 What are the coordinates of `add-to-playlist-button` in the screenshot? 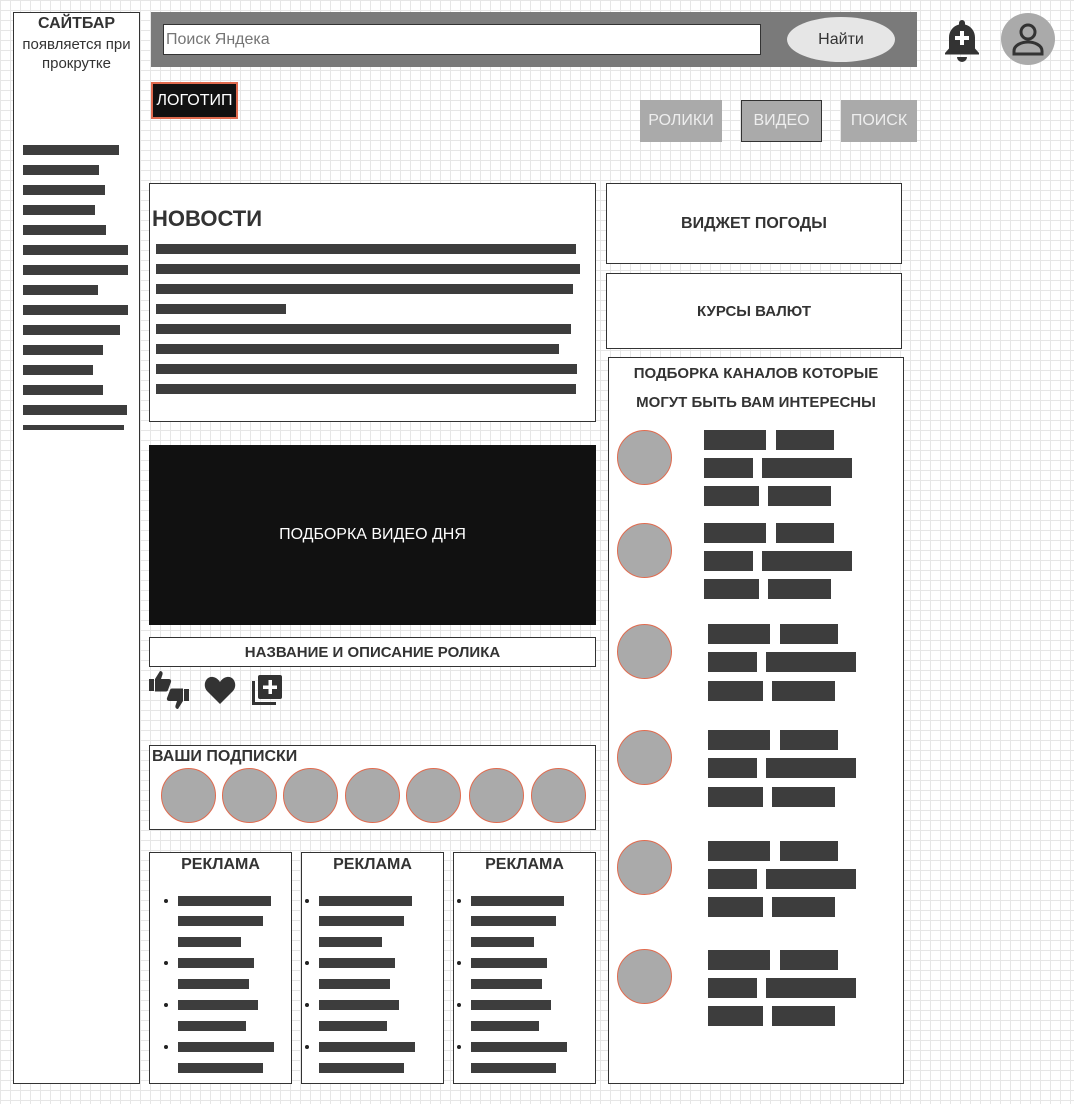 It's located at (267, 690).